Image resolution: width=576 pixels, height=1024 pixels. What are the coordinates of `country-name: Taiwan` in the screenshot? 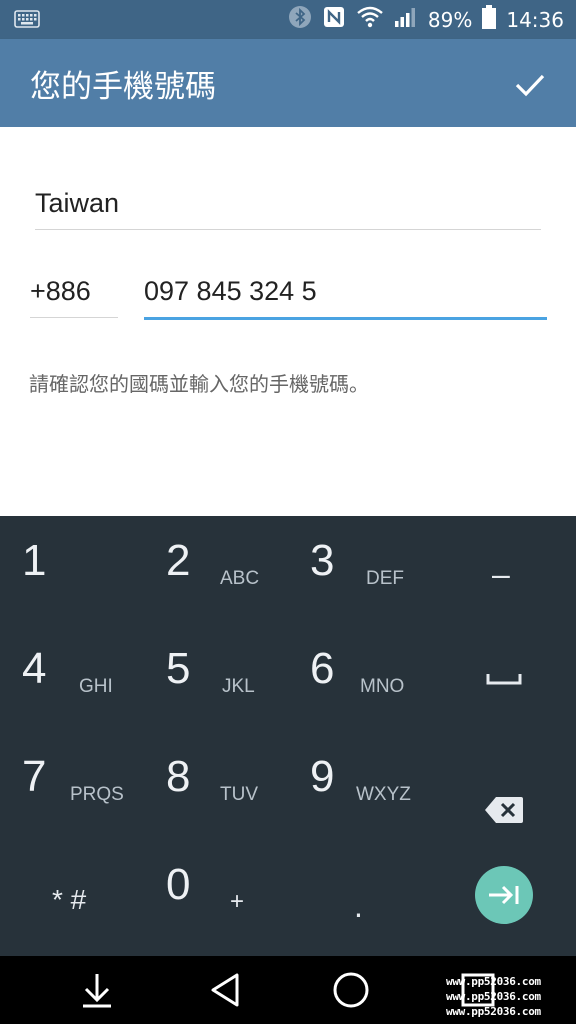 It's located at (77, 203).